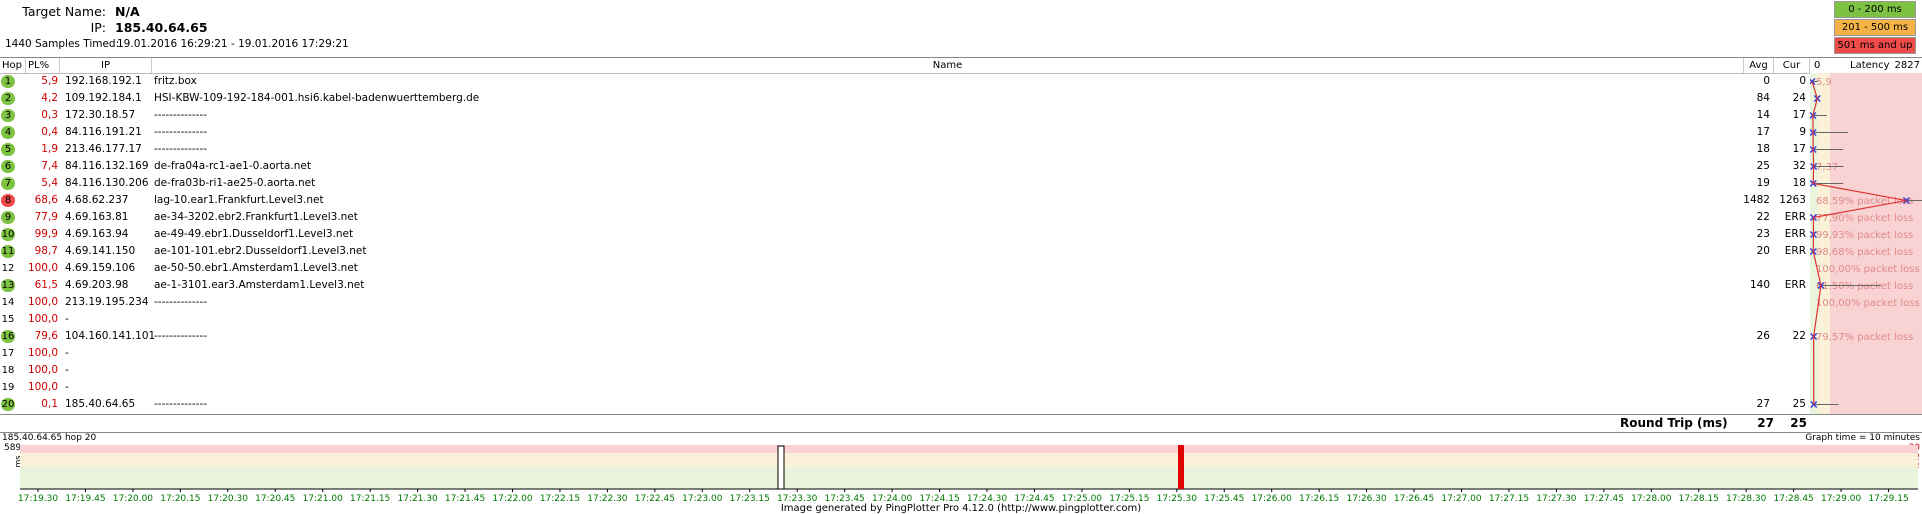 This screenshot has height=514, width=1922. What do you see at coordinates (1461, 498) in the screenshot?
I see `timeline-tick-label: 17:27.00` at bounding box center [1461, 498].